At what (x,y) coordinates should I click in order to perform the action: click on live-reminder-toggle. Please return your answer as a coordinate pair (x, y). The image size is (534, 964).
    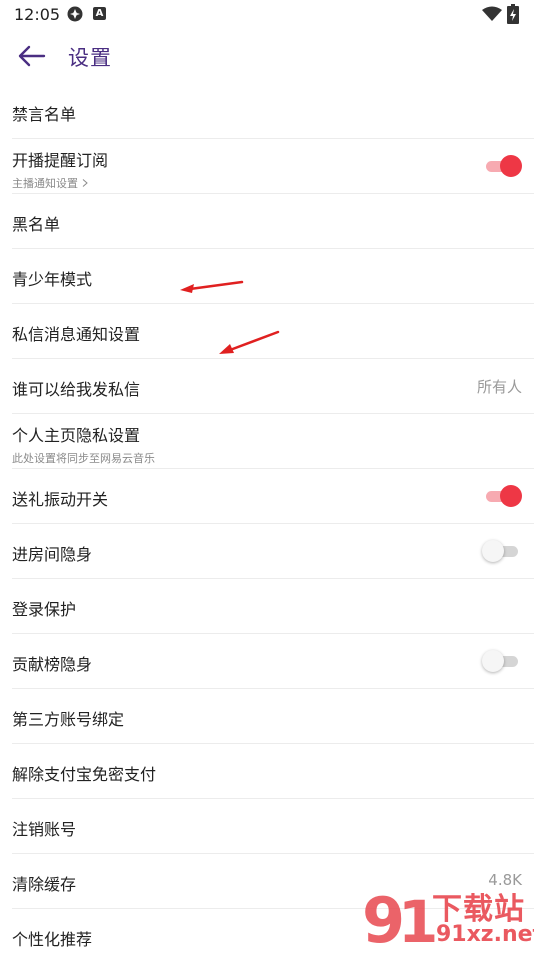
    Looking at the image, I should click on (503, 166).